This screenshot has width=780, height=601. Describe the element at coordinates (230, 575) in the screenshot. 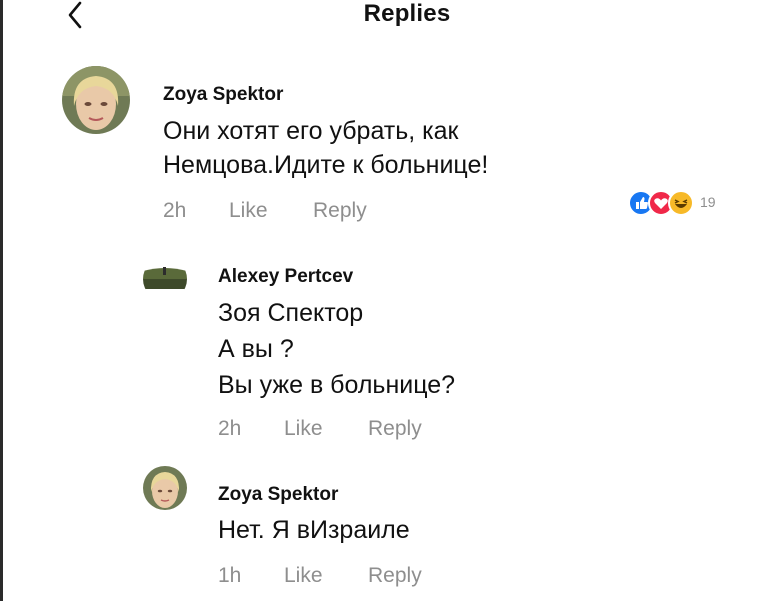

I see `comment-timestamp: 1h` at that location.